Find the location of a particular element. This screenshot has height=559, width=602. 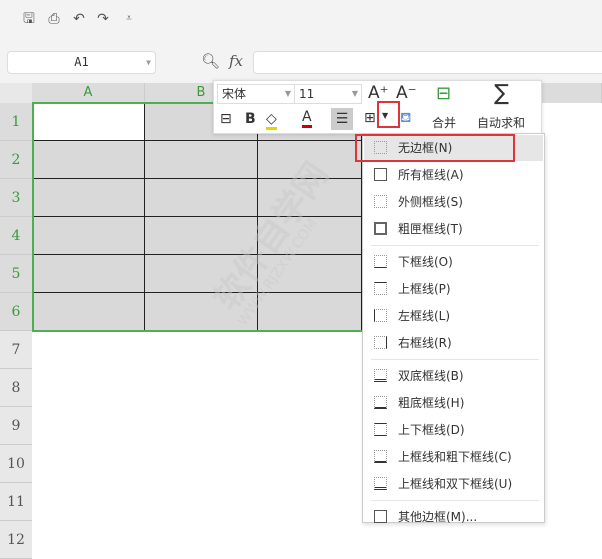

name-box-value: A1 is located at coordinates (81, 62).